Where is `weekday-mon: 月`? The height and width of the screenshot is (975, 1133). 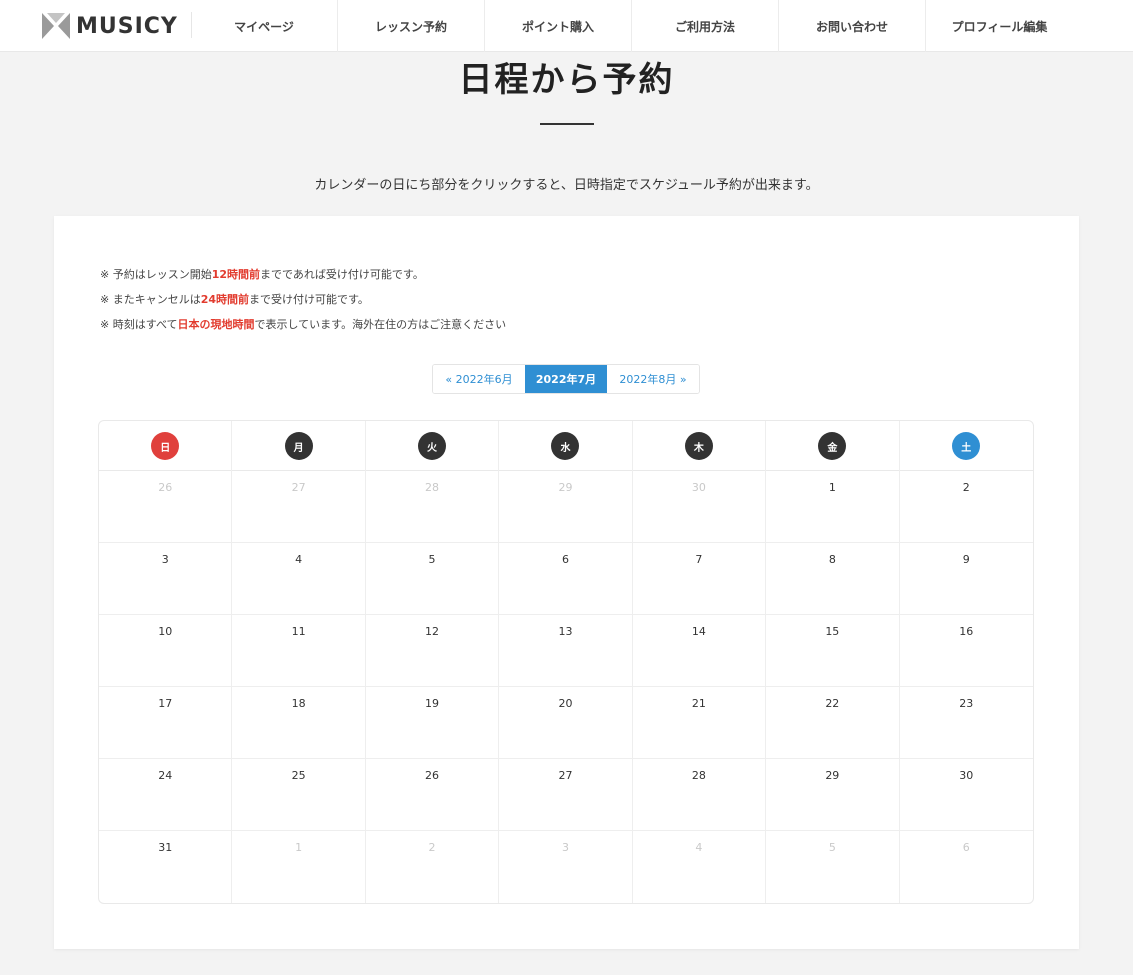
weekday-mon: 月 is located at coordinates (299, 446).